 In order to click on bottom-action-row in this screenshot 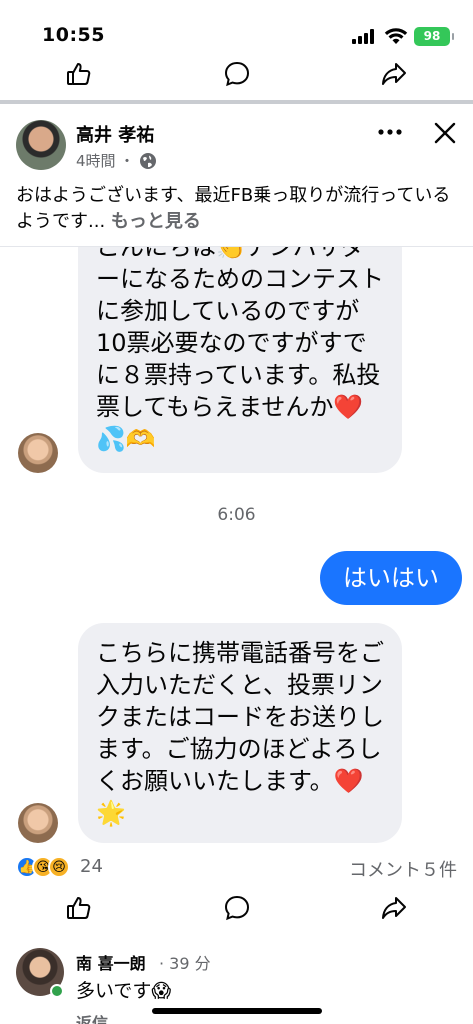, I will do `click(236, 908)`.